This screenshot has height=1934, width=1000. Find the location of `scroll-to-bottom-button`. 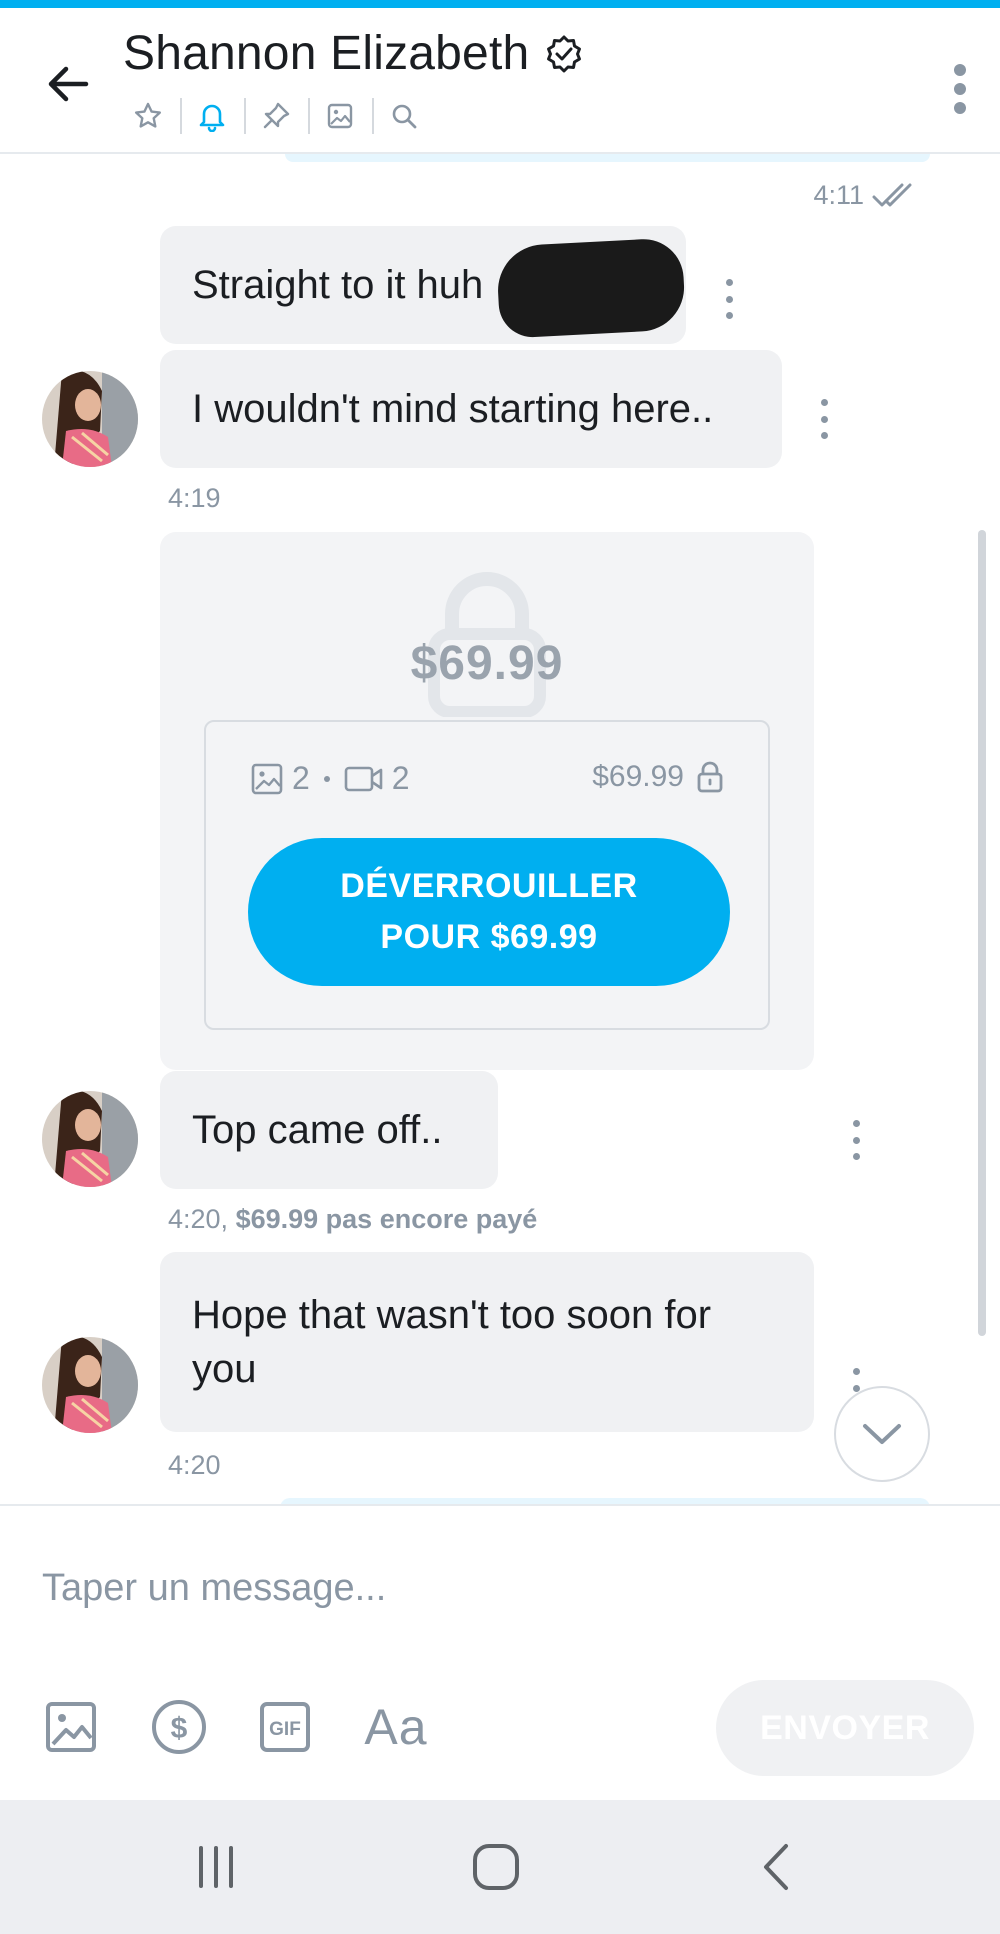

scroll-to-bottom-button is located at coordinates (882, 1434).